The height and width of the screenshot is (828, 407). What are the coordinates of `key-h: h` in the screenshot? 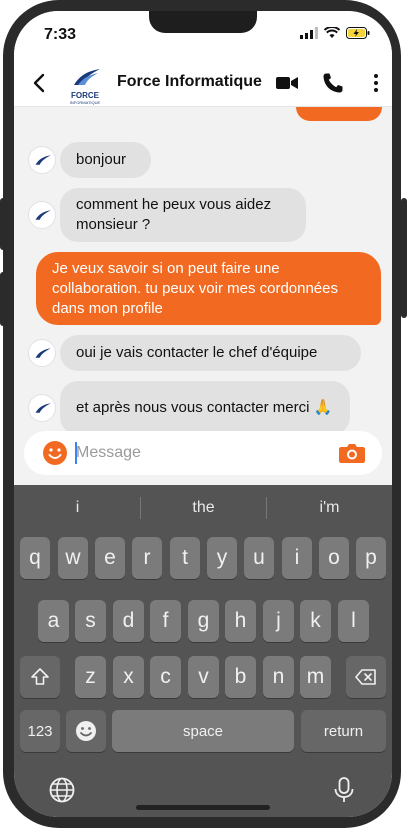 It's located at (240, 621).